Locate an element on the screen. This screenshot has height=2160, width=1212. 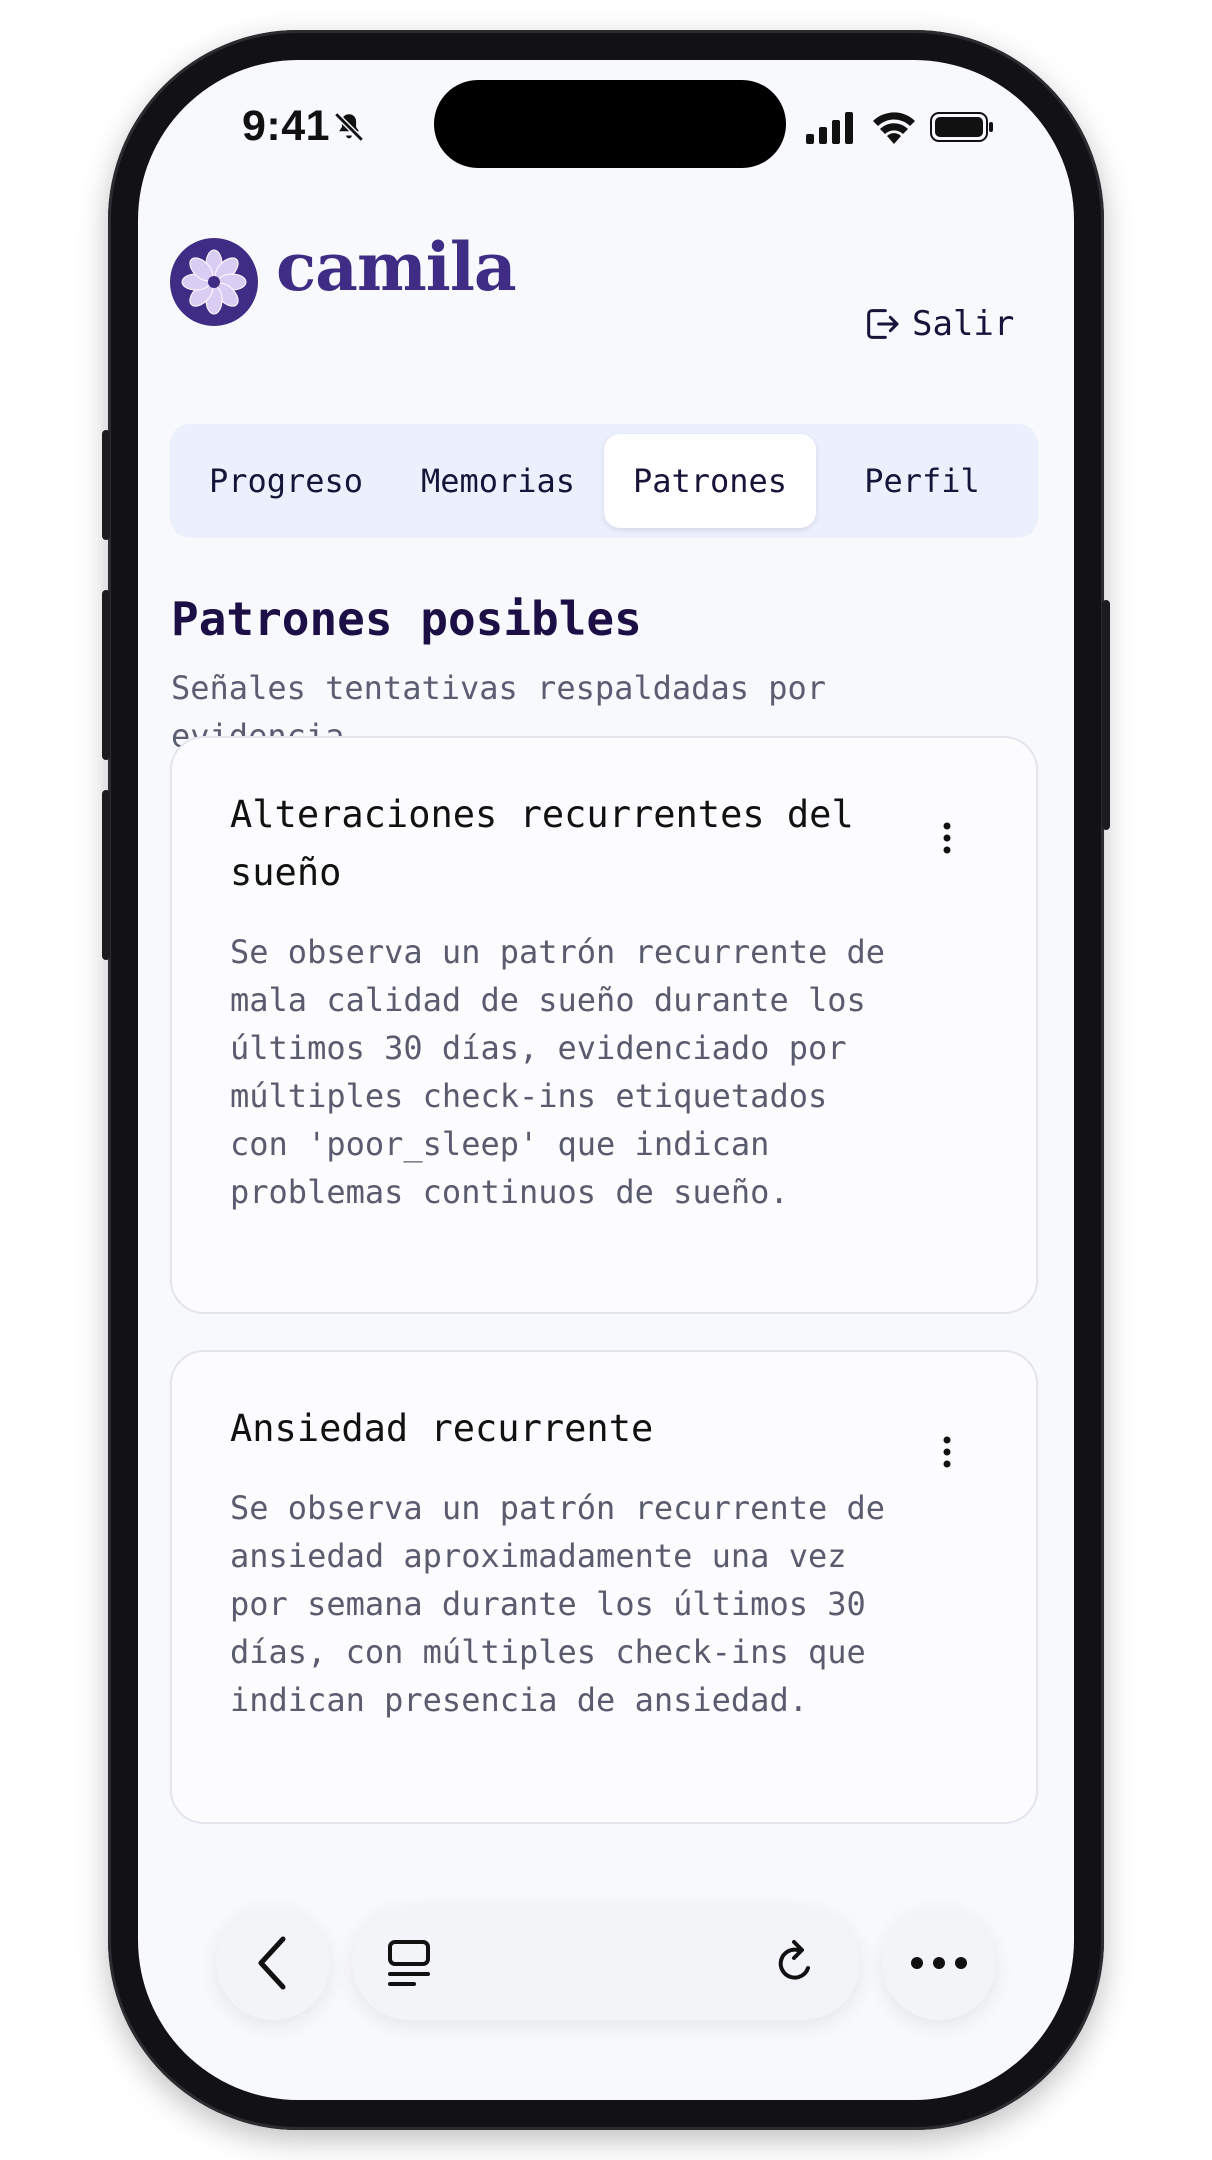
status-time: 9:41 is located at coordinates (286, 126).